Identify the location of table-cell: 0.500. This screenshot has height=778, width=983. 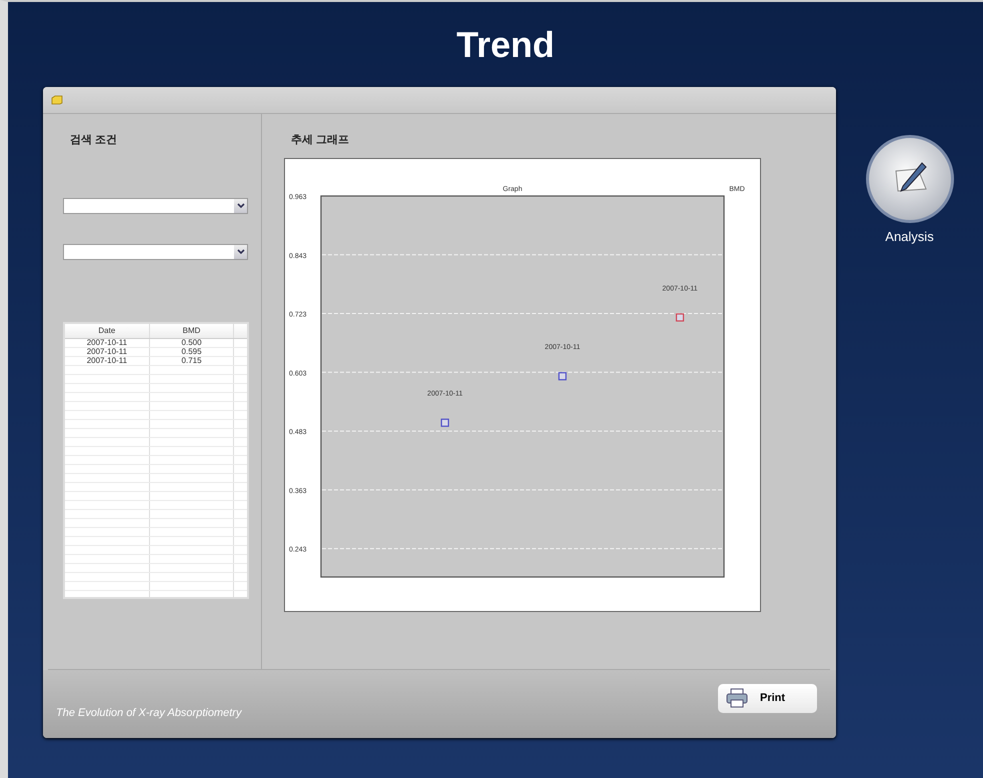
(192, 343).